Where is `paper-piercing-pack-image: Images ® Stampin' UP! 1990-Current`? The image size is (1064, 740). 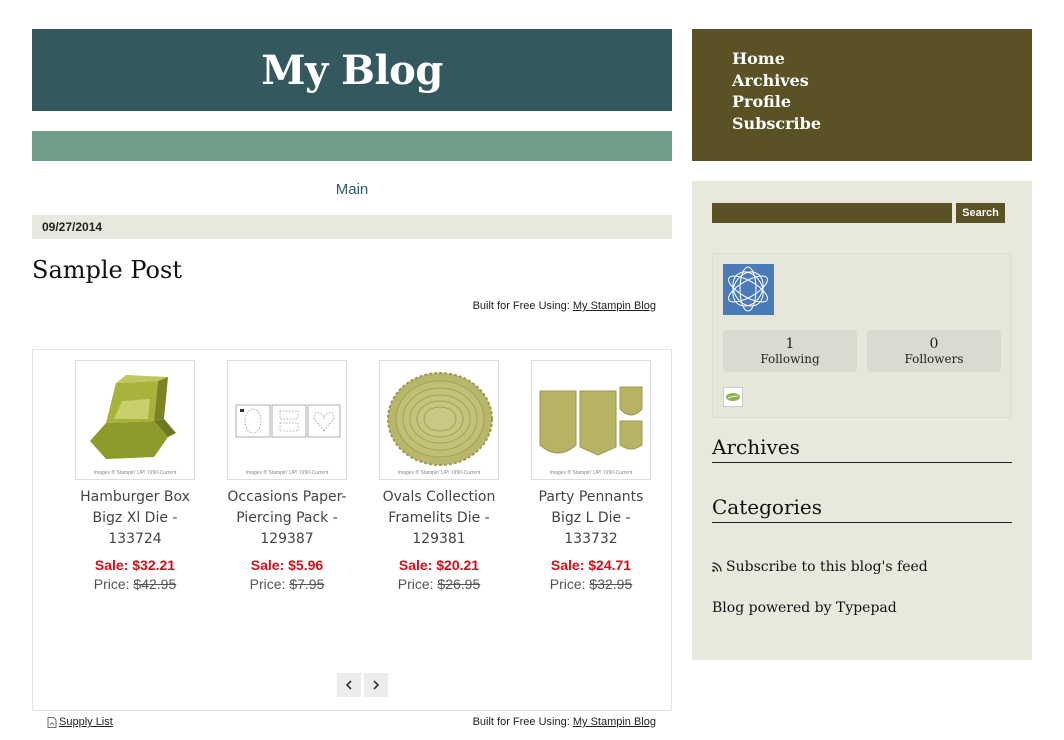
paper-piercing-pack-image: Images ® Stampin' UP! 1990-Current is located at coordinates (287, 420).